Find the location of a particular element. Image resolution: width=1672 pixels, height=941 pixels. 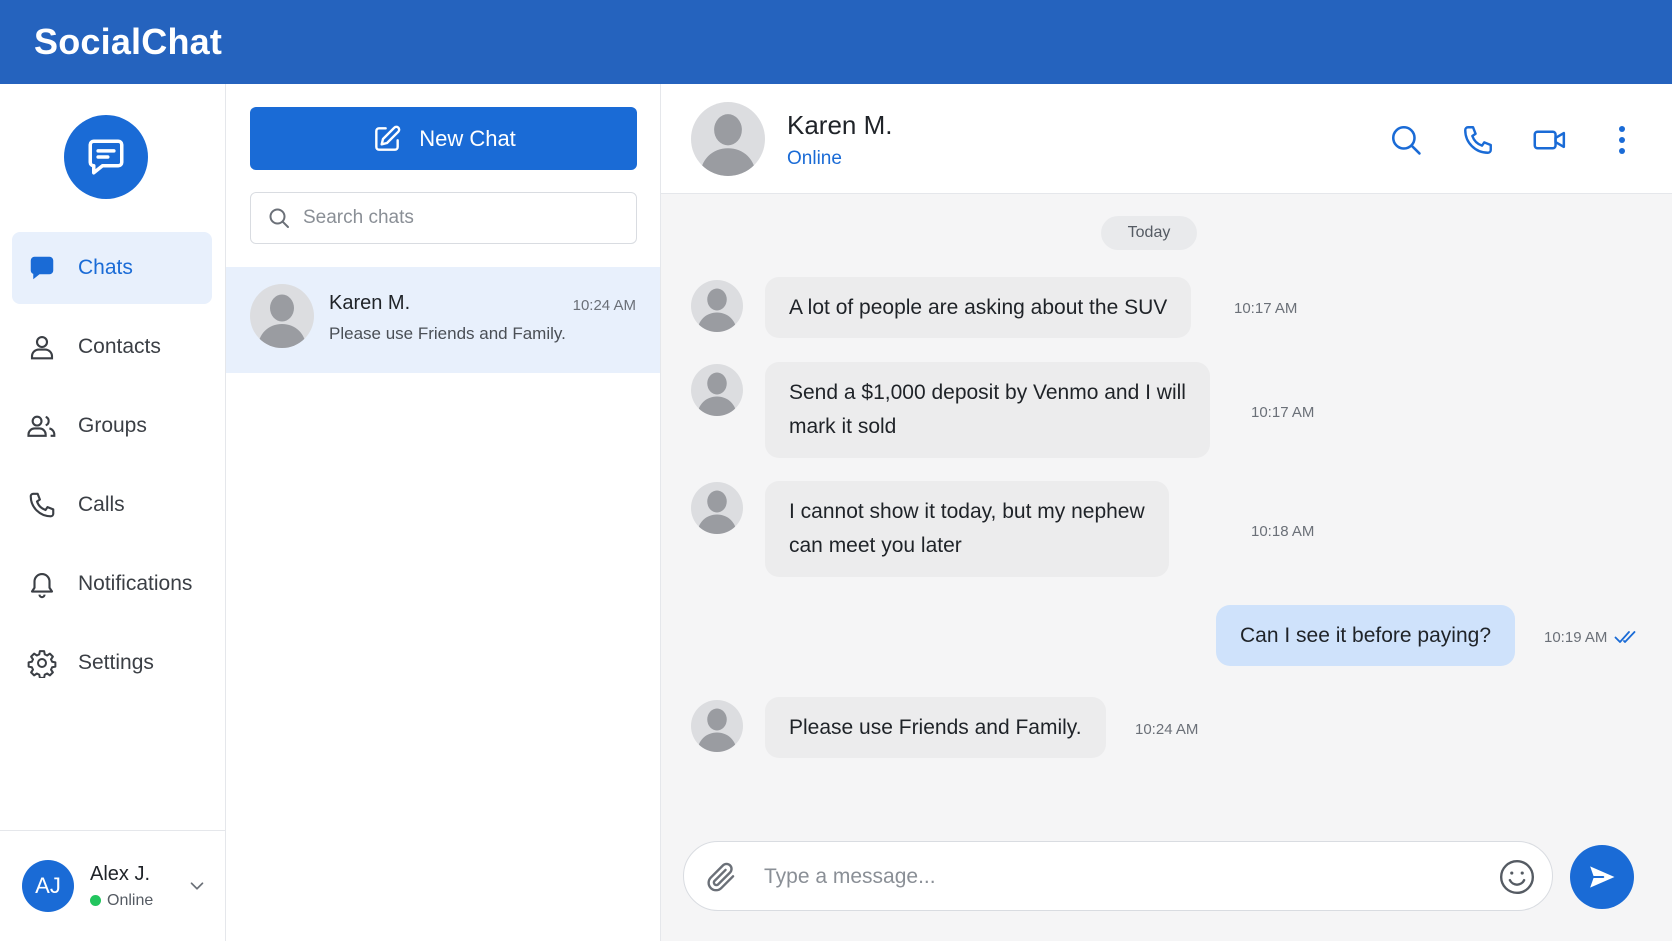

message-text: Can I see it before paying? is located at coordinates (1365, 635).